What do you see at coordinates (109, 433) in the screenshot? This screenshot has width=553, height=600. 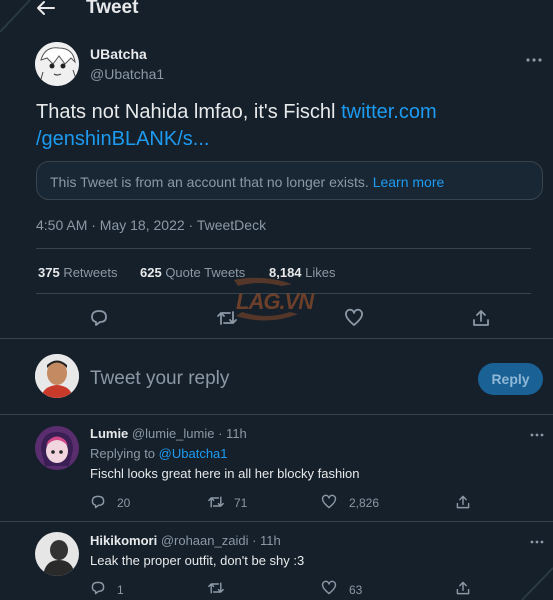 I see `reply-author-name: Lumie` at bounding box center [109, 433].